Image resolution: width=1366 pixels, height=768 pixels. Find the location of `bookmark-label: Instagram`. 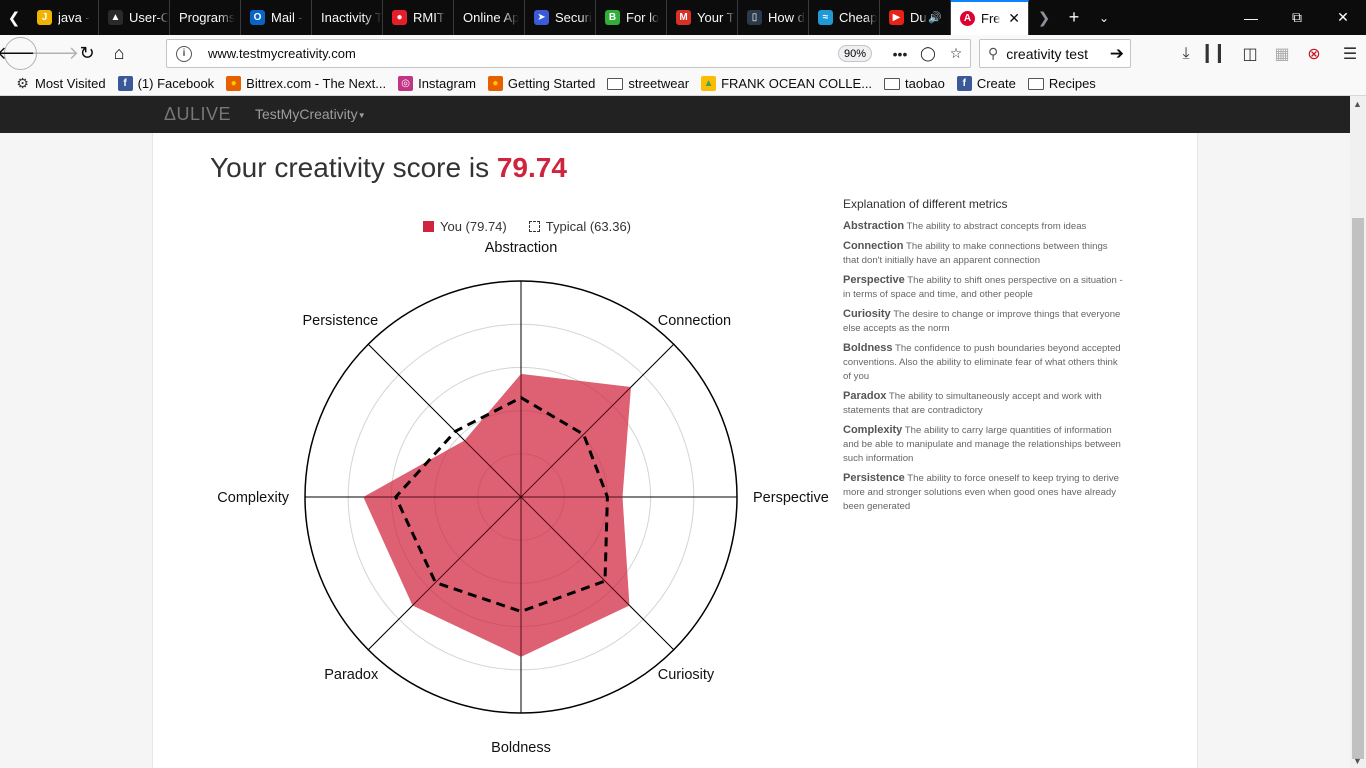

bookmark-label: Instagram is located at coordinates (447, 83).